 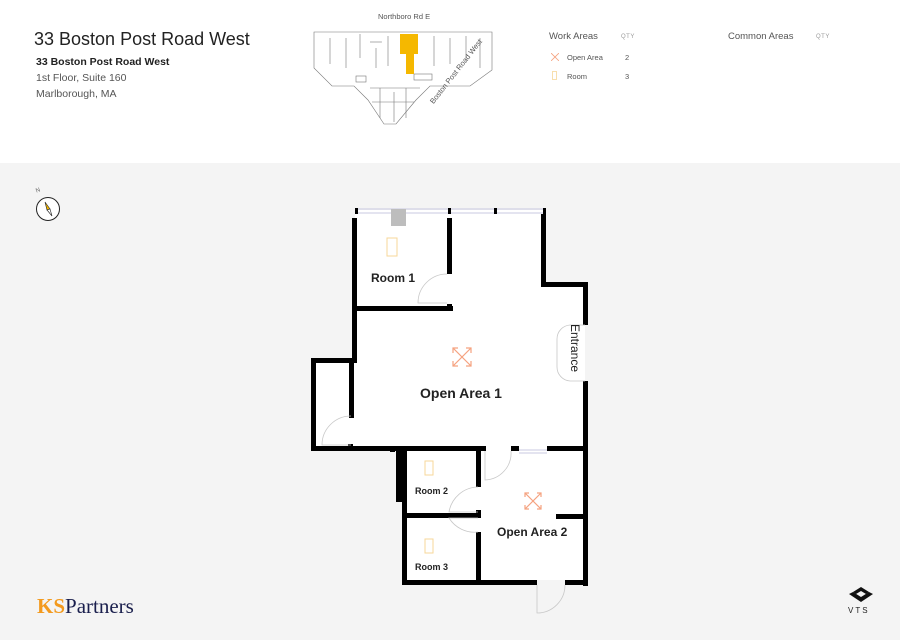 I want to click on vts-logo-icon, so click(x=861, y=594).